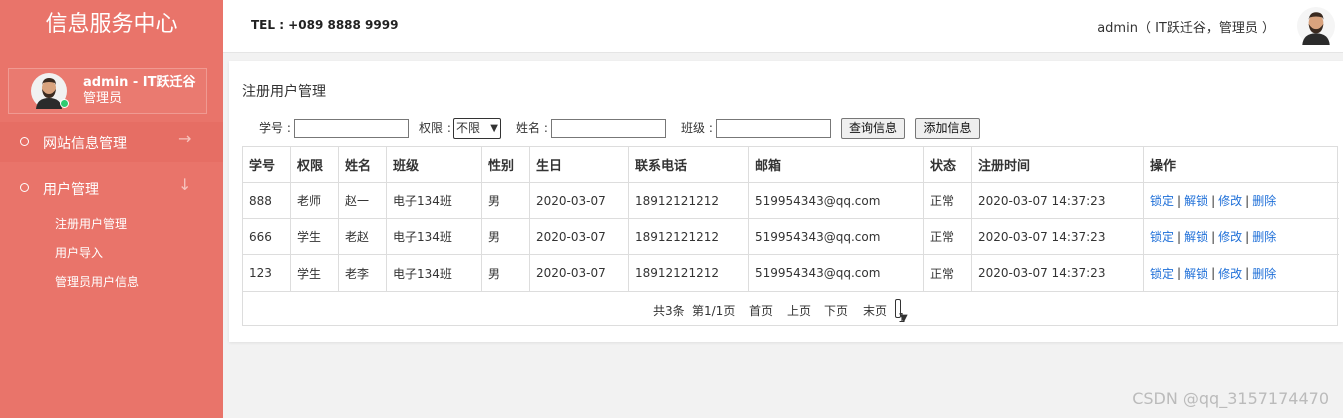 The height and width of the screenshot is (418, 1343). Describe the element at coordinates (315, 200) in the screenshot. I see `cell-permission: 老师` at that location.